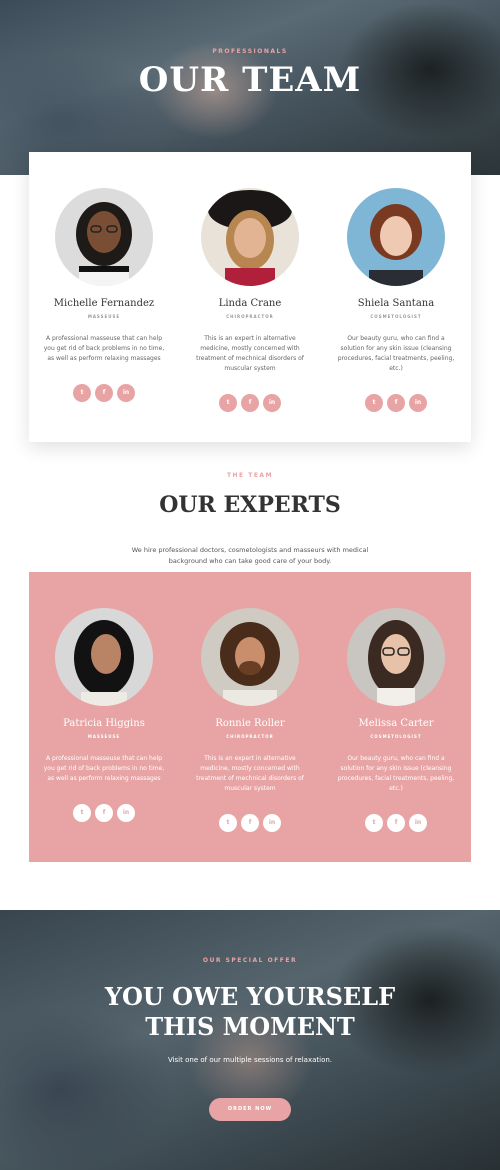  I want to click on offer-eyebrow: OUR SPECIAL OFFER, so click(250, 960).